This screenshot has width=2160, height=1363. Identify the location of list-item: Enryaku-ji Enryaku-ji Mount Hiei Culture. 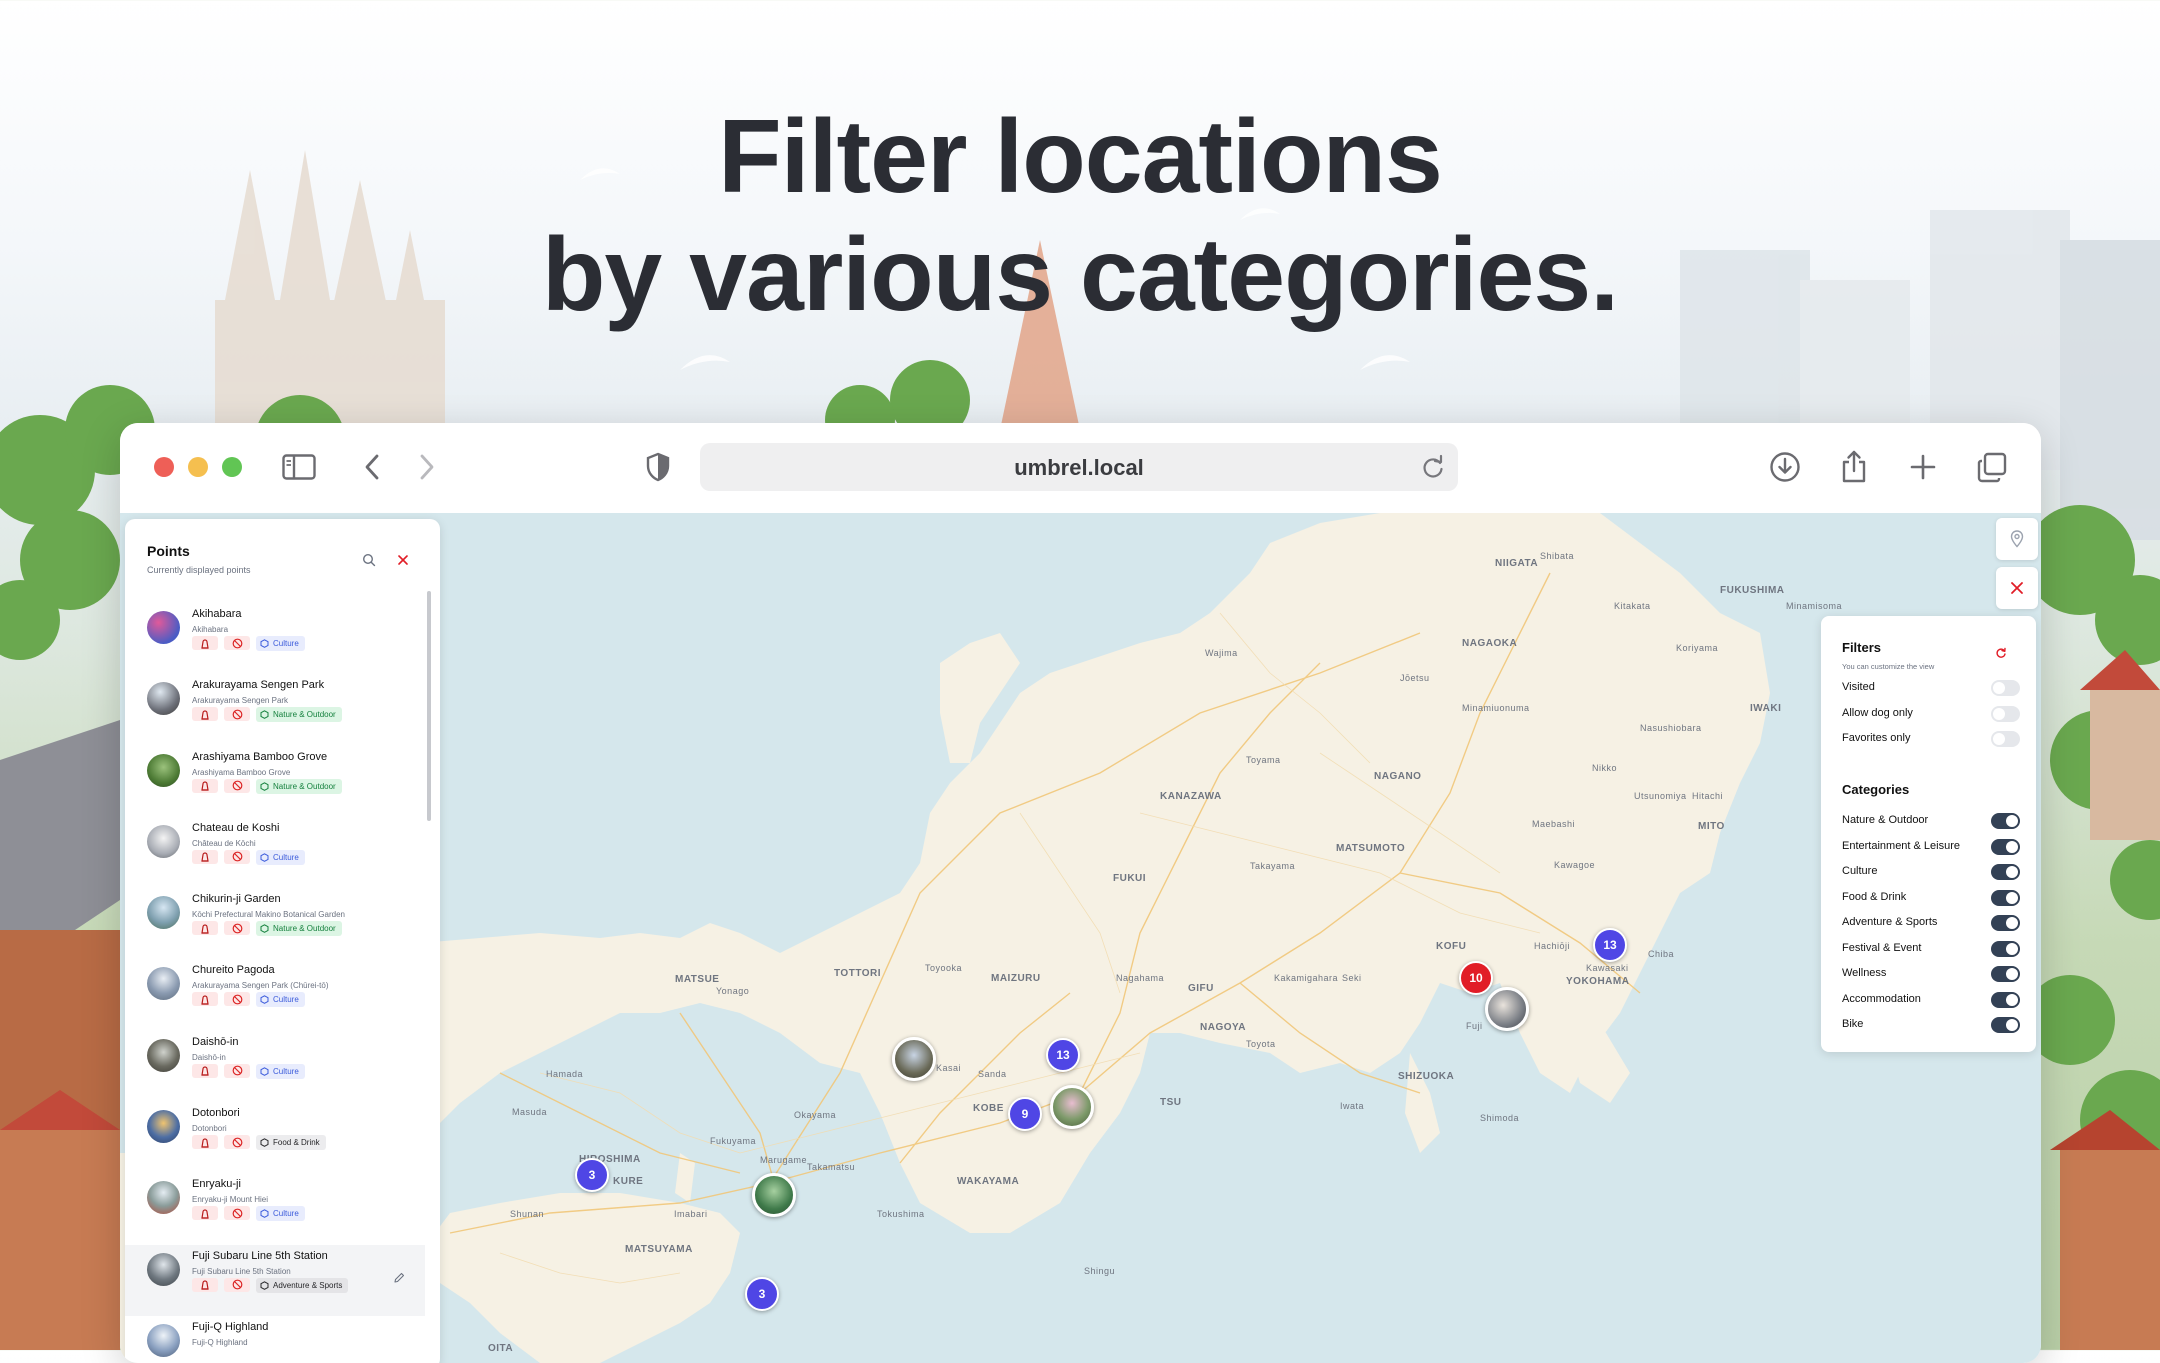
(275, 1208).